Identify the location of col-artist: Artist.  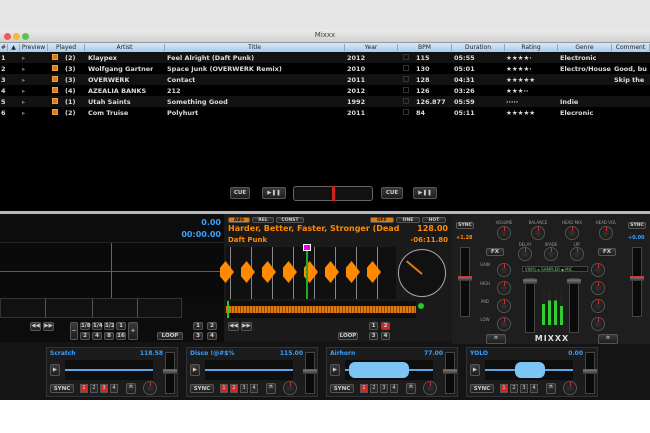
(125, 47).